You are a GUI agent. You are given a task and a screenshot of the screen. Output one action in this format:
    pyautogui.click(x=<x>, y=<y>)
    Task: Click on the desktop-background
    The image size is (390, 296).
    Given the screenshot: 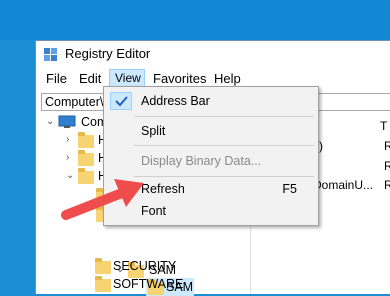 What is the action you would take?
    pyautogui.click(x=195, y=20)
    